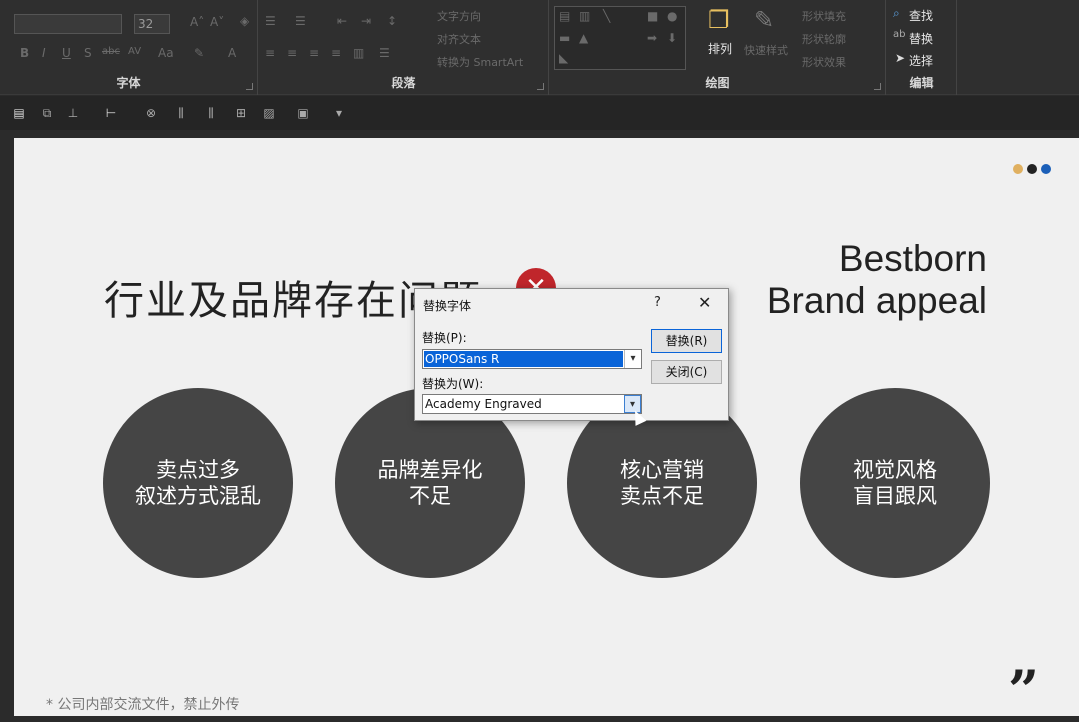 The width and height of the screenshot is (1079, 722). Describe the element at coordinates (921, 83) in the screenshot. I see `editing-group-label: 编辑` at that location.